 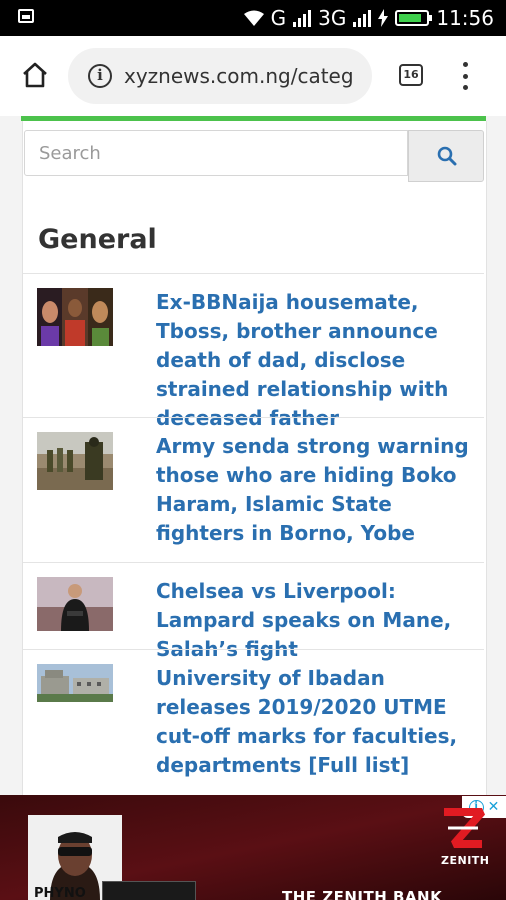 What do you see at coordinates (302, 18) in the screenshot?
I see `signal-icon` at bounding box center [302, 18].